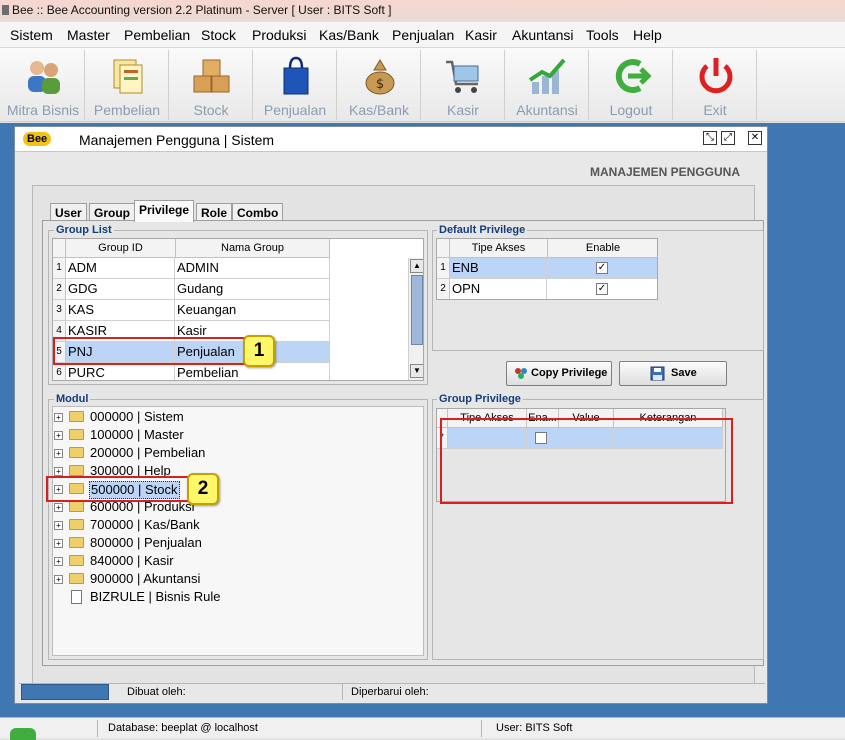  Describe the element at coordinates (416, 266) in the screenshot. I see `scroll-up-icon: ▲` at that location.